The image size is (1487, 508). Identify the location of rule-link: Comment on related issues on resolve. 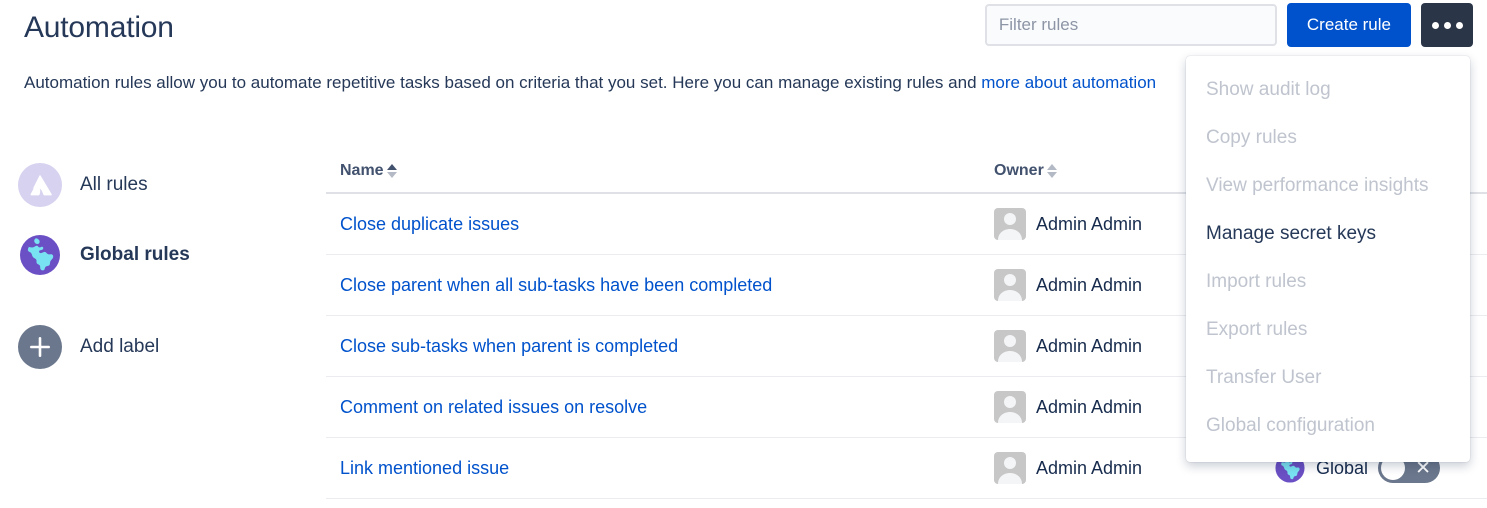
(493, 407).